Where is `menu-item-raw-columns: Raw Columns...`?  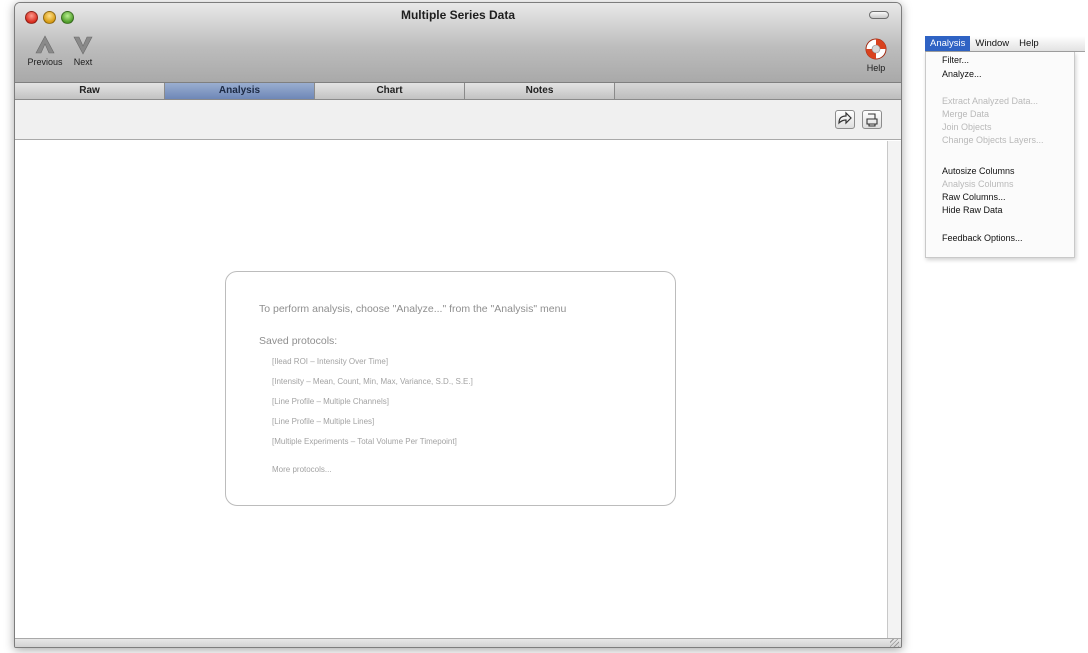
menu-item-raw-columns: Raw Columns... is located at coordinates (974, 197).